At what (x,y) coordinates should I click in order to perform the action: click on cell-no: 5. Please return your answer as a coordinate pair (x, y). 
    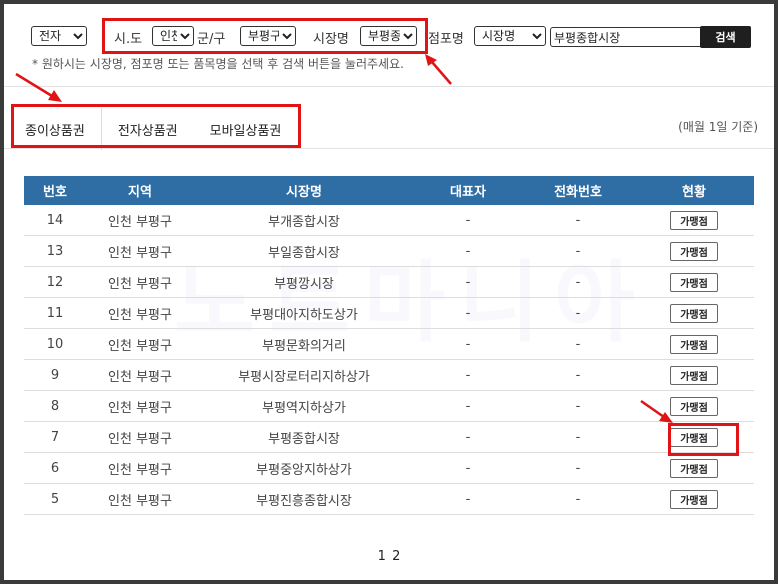
    Looking at the image, I should click on (55, 499).